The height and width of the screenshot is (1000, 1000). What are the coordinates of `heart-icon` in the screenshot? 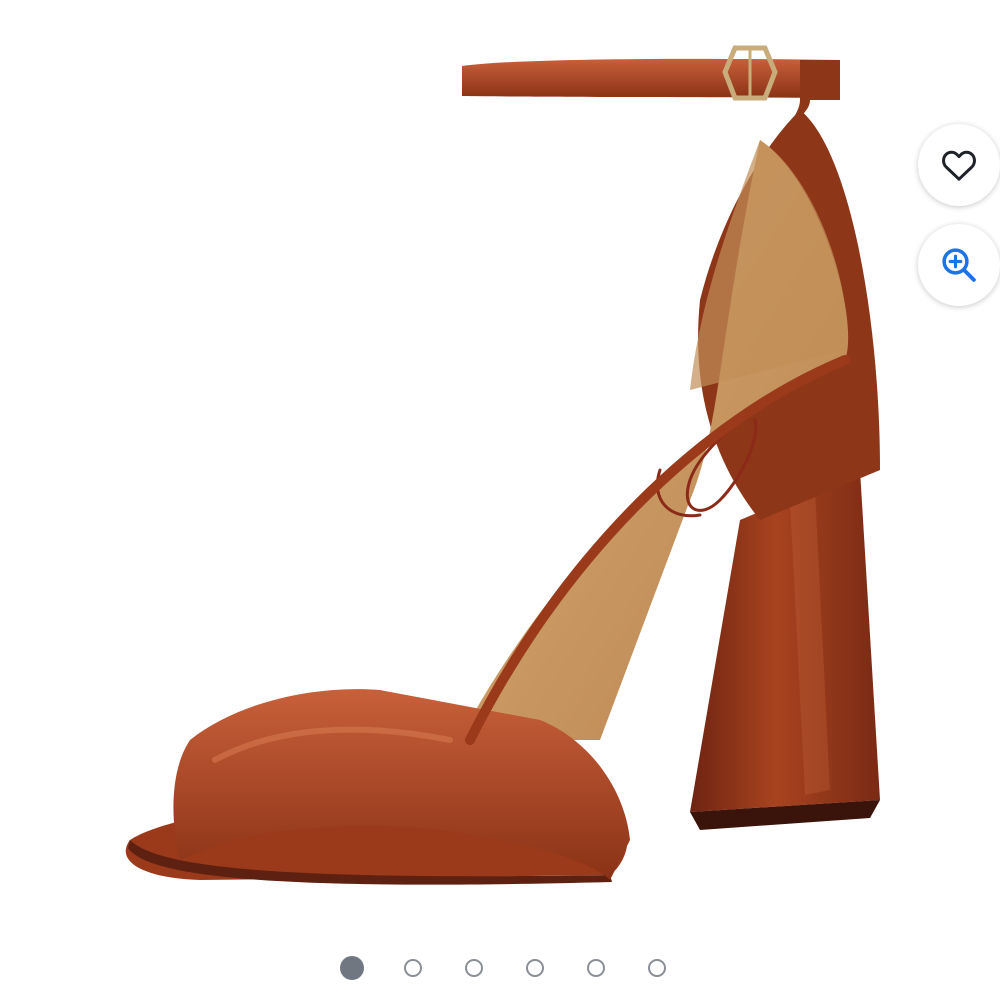 It's located at (959, 165).